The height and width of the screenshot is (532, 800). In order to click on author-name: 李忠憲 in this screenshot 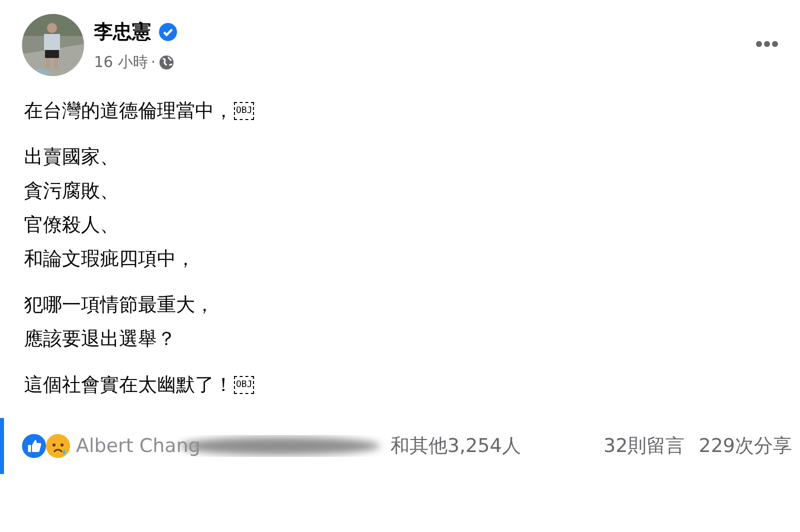, I will do `click(122, 31)`.